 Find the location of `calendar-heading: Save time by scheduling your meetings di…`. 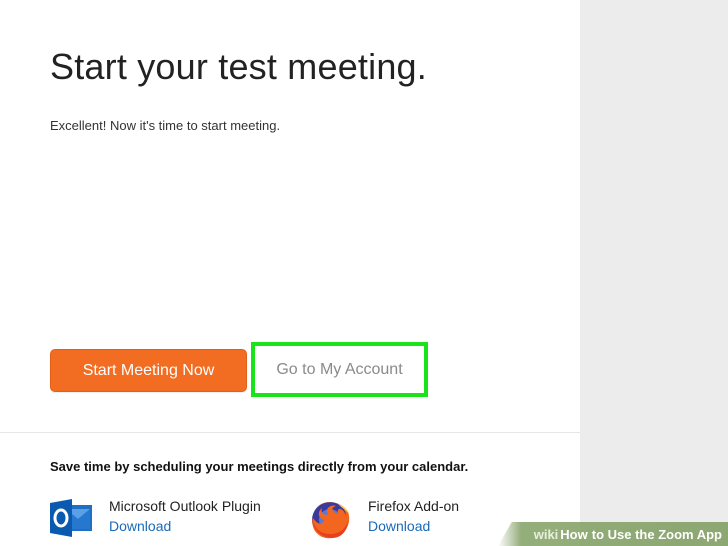

calendar-heading: Save time by scheduling your meetings di… is located at coordinates (259, 466).